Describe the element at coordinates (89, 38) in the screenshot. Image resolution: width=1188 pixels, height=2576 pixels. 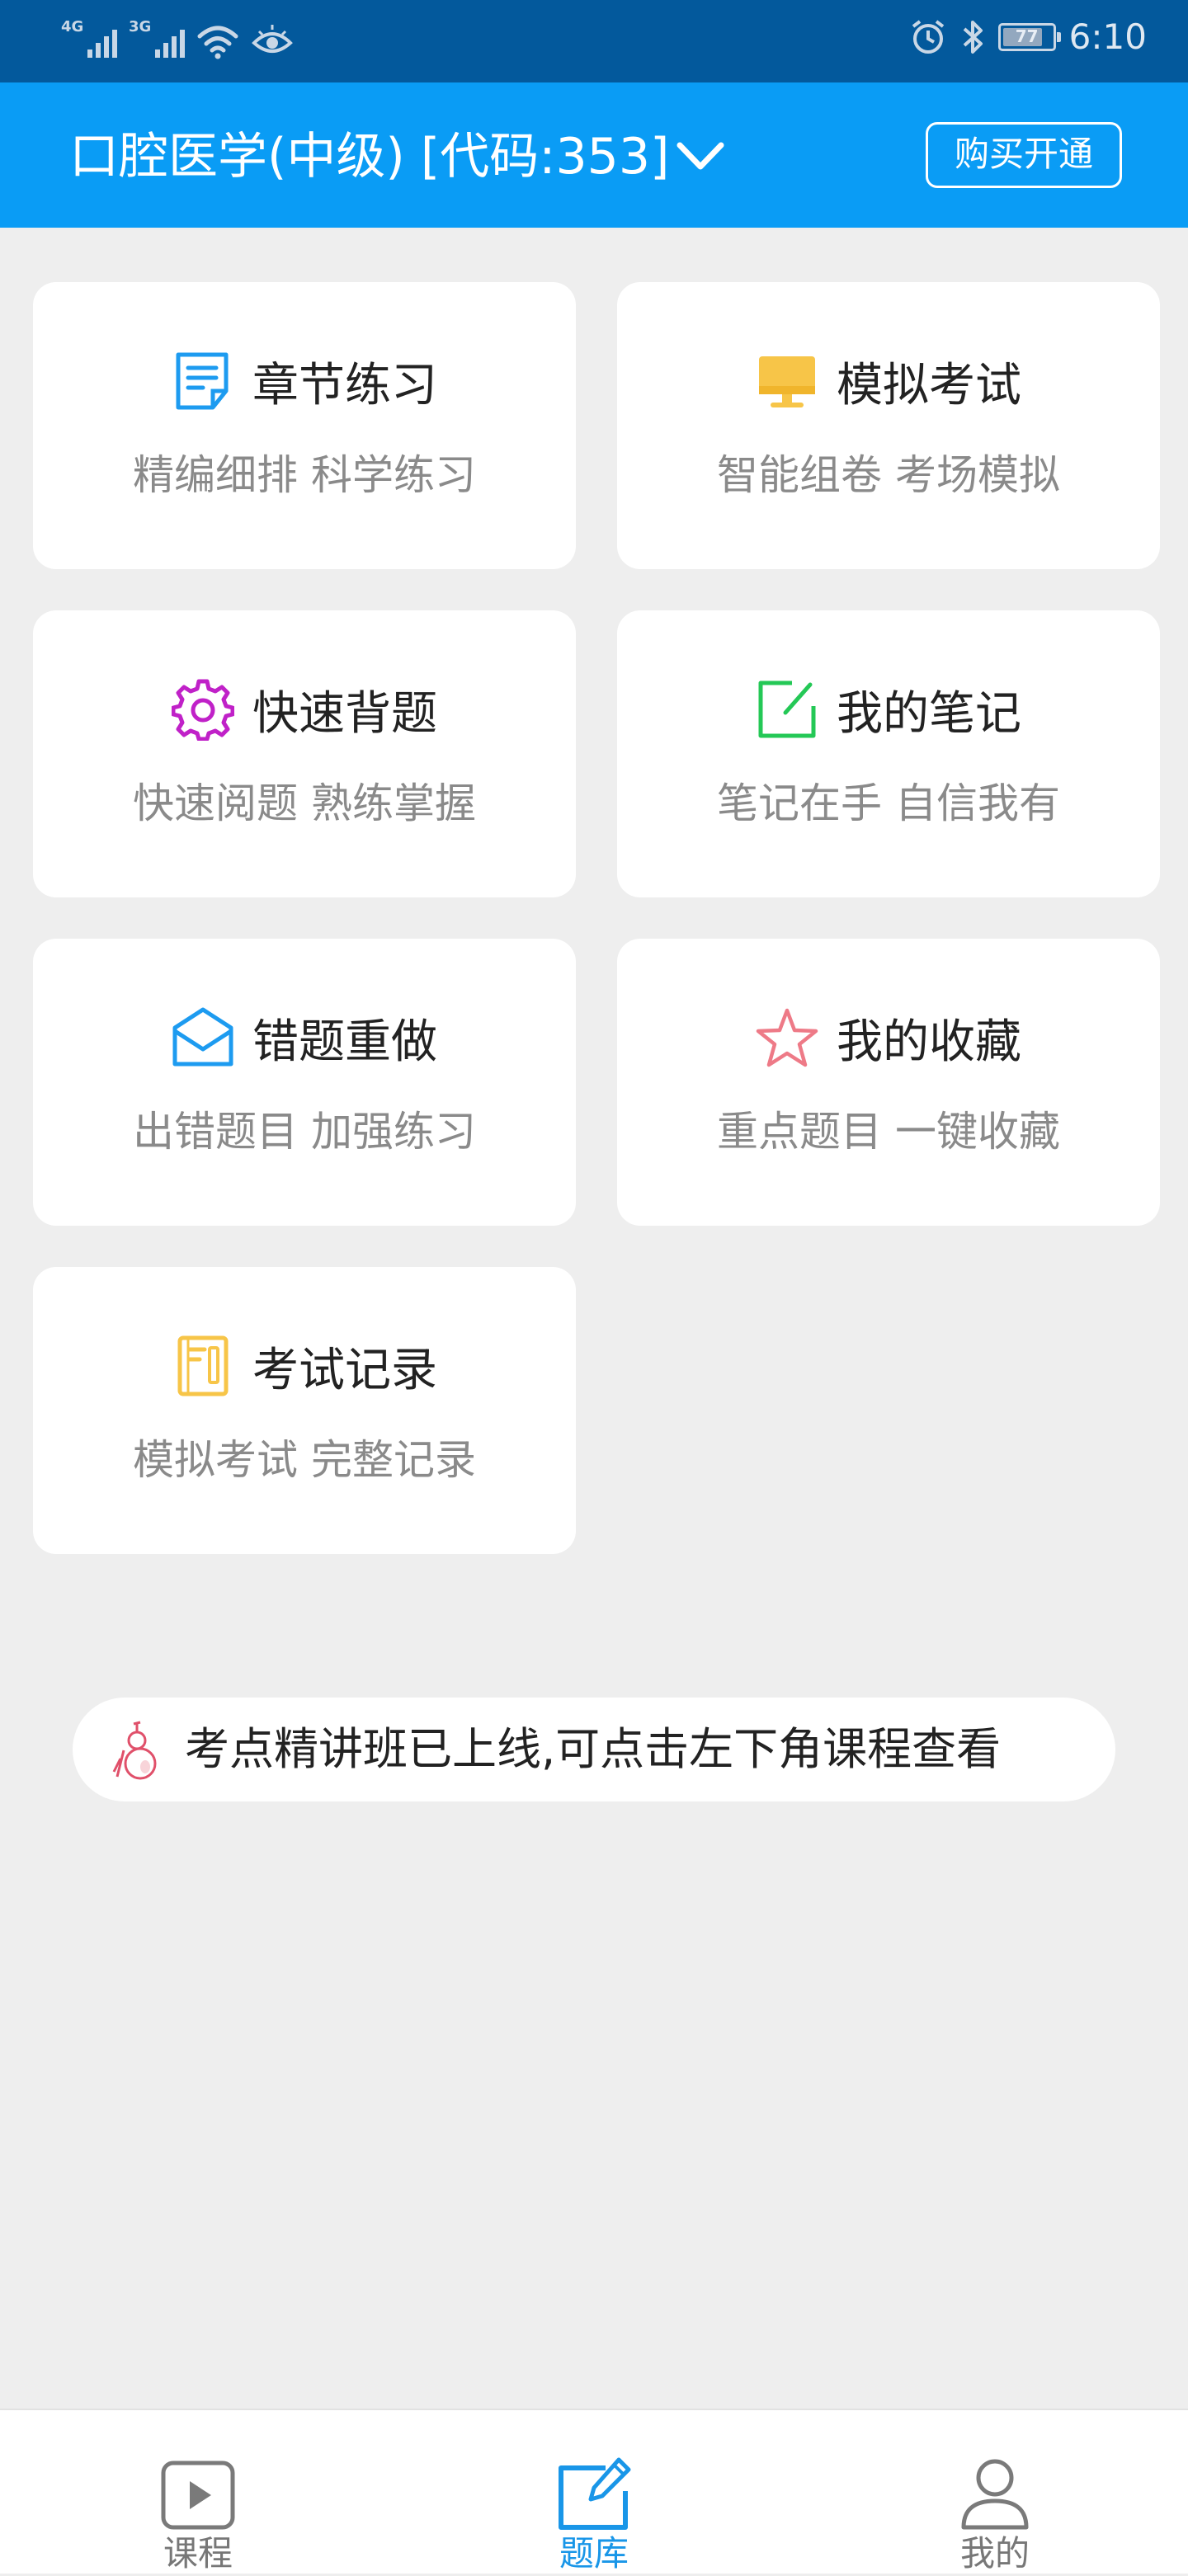
I see `signal-4g-icon: 4G` at that location.